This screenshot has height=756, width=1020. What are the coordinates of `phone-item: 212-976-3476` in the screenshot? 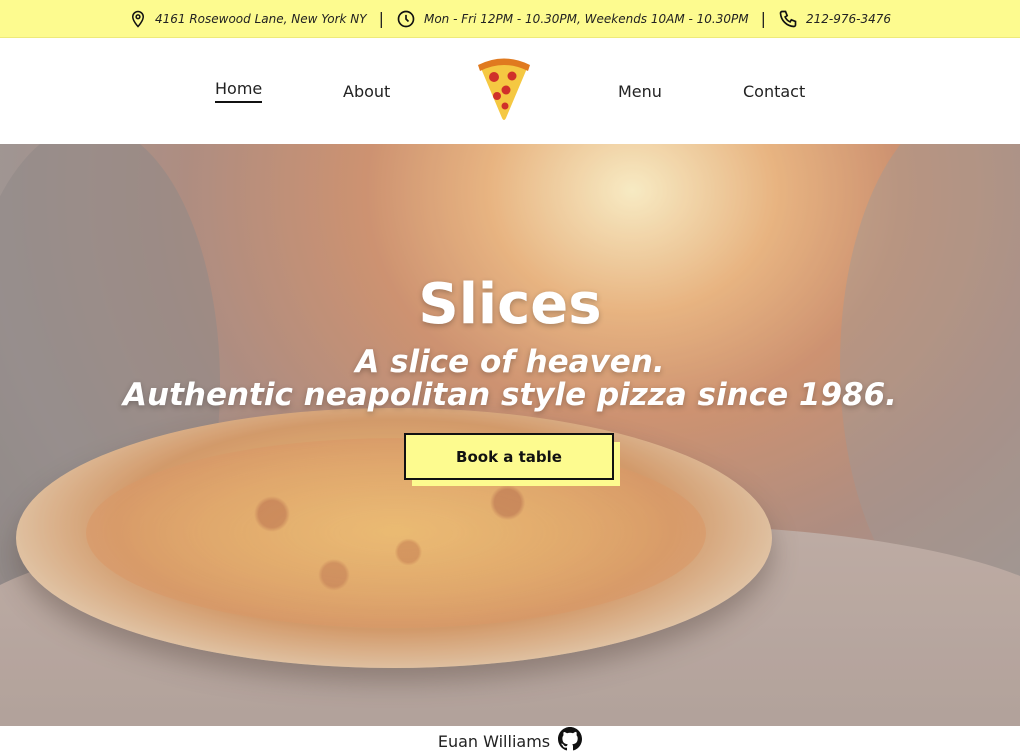 It's located at (834, 19).